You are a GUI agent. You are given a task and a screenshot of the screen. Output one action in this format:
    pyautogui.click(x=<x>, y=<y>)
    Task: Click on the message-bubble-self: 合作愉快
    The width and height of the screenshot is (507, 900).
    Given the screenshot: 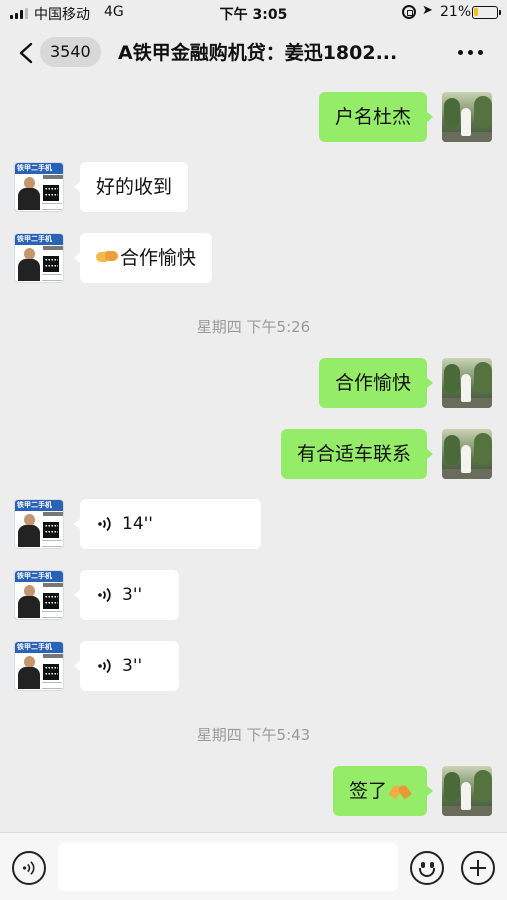 What is the action you would take?
    pyautogui.click(x=376, y=383)
    